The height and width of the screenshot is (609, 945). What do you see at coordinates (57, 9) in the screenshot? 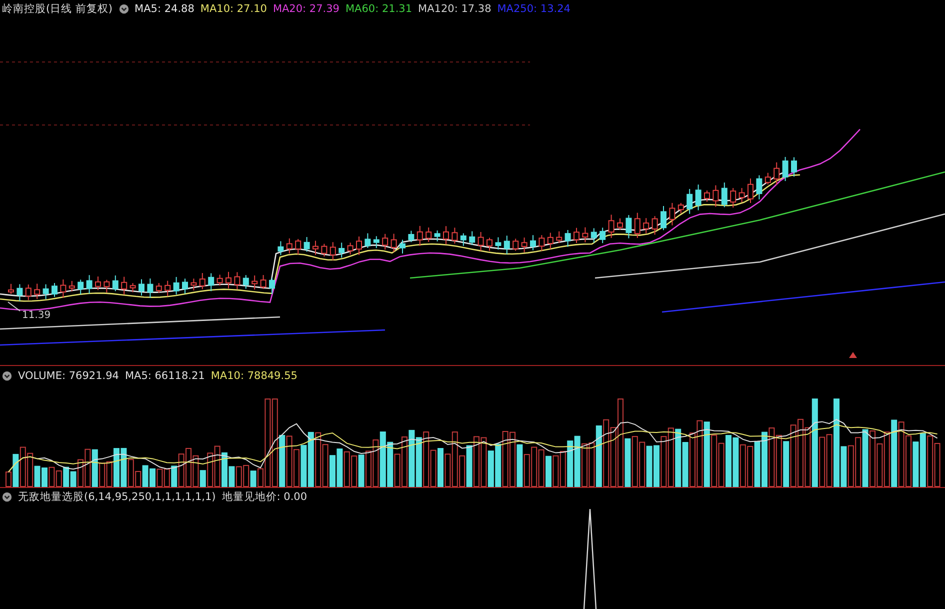
I see `stock-title: 岭南控股(日线 前复权)` at bounding box center [57, 9].